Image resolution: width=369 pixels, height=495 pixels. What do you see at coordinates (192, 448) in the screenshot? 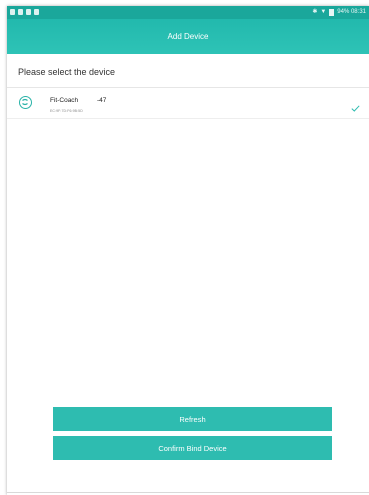
I see `confirm-bind-device-button: Confirm Bind Device` at bounding box center [192, 448].